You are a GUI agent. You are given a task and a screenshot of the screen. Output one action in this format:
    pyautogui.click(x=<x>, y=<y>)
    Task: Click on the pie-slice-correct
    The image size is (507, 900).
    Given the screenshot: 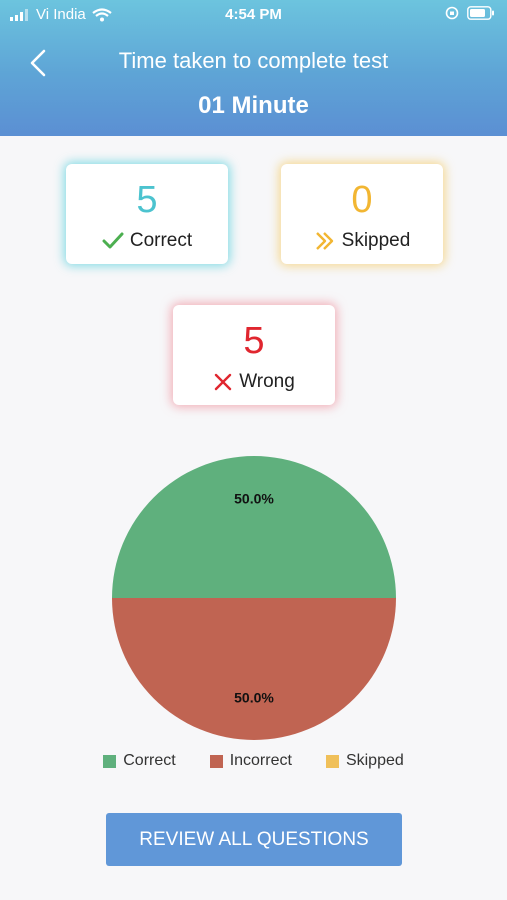 What is the action you would take?
    pyautogui.click(x=254, y=527)
    